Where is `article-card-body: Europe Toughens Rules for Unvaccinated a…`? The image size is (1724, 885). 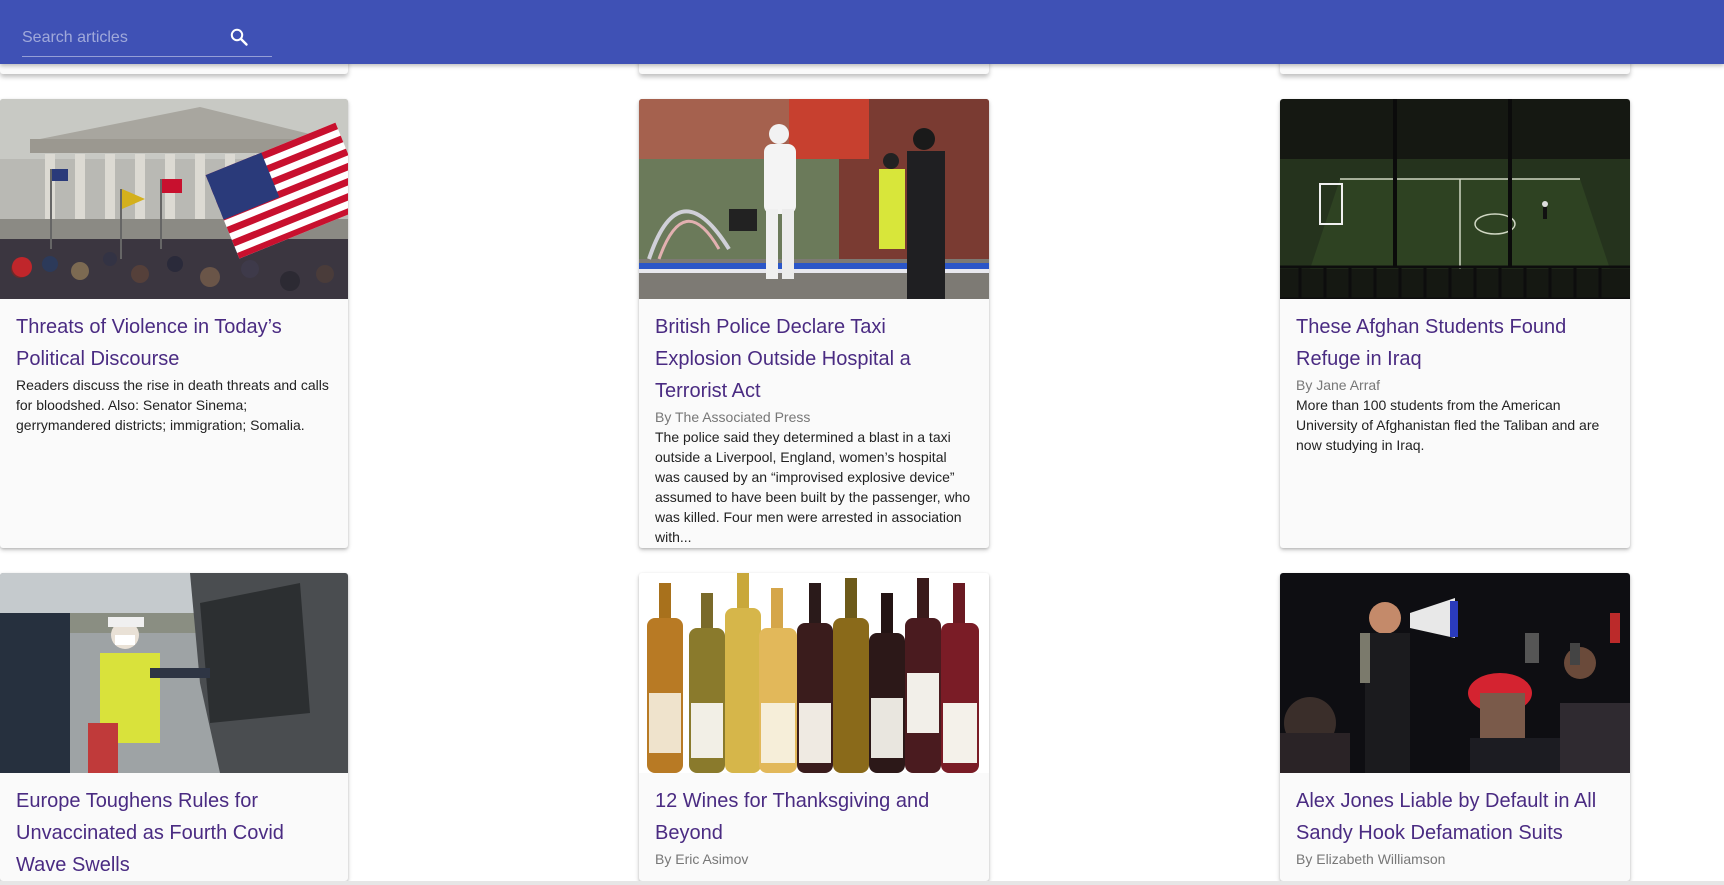
article-card-body: Europe Toughens Rules for Unvaccinated a… is located at coordinates (175, 833).